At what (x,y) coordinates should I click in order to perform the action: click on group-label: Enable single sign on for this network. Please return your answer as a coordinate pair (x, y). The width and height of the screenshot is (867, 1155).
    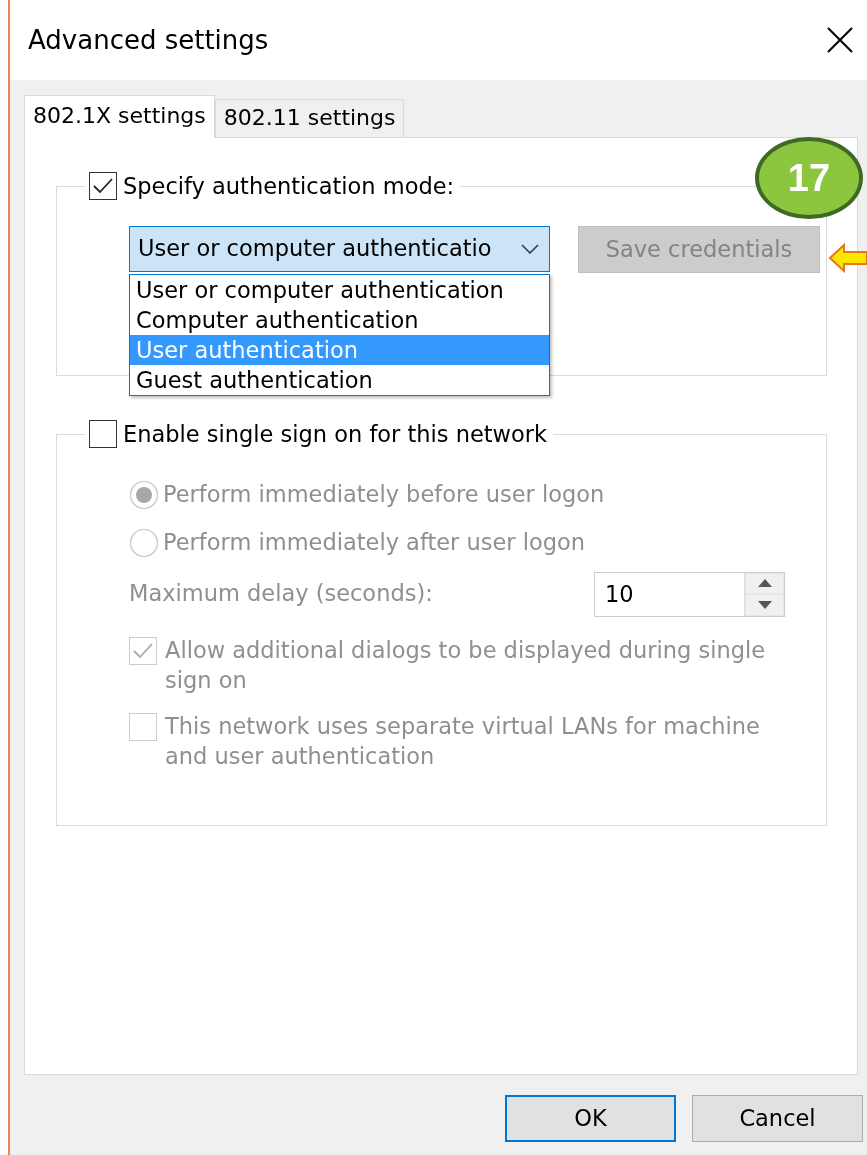
    Looking at the image, I should click on (335, 434).